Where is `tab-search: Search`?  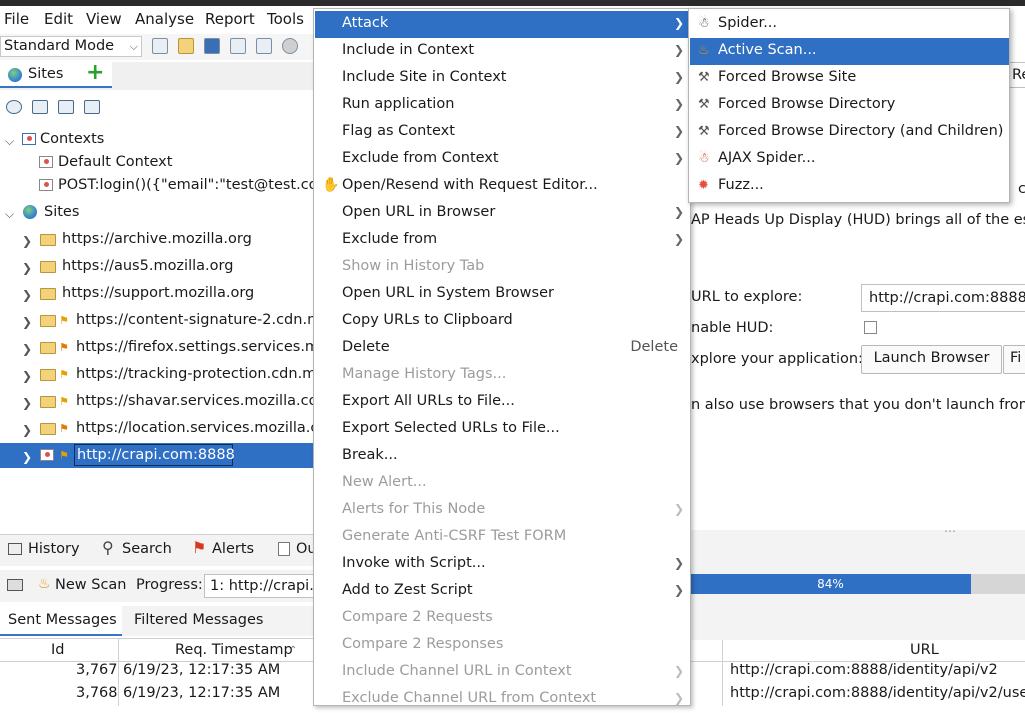 tab-search: Search is located at coordinates (147, 549).